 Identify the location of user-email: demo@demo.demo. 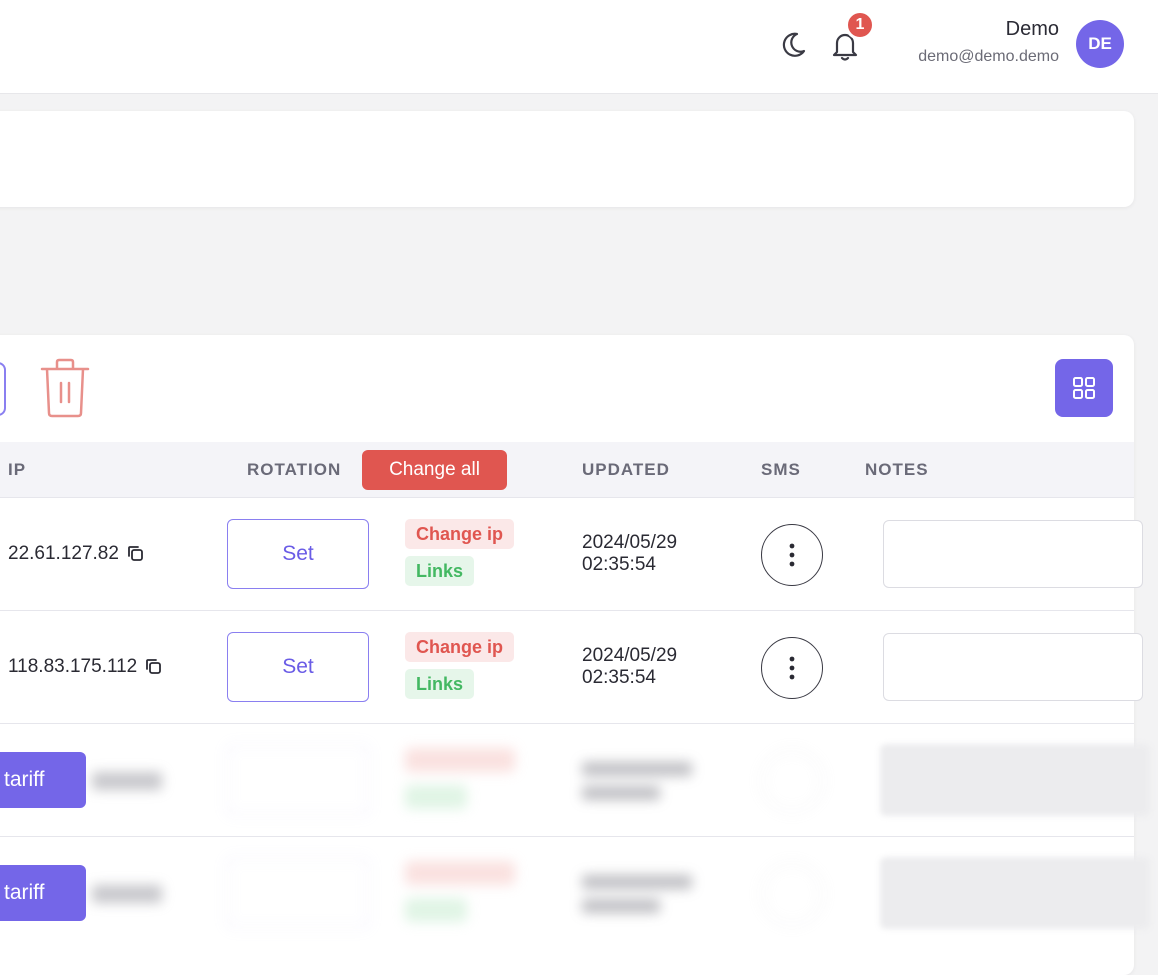
(988, 56).